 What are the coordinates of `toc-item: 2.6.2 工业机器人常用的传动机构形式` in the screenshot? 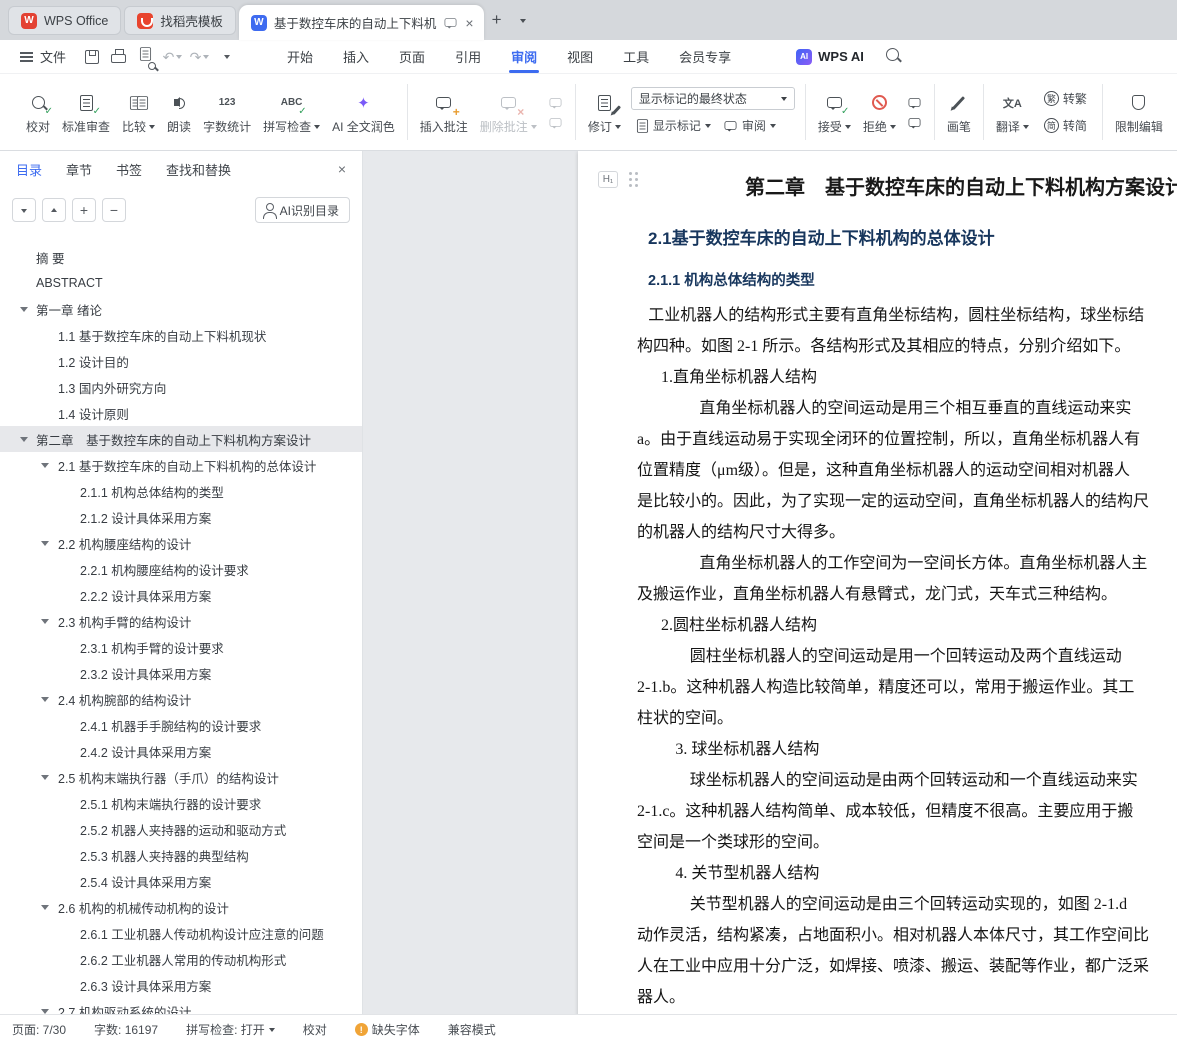 It's located at (181, 959).